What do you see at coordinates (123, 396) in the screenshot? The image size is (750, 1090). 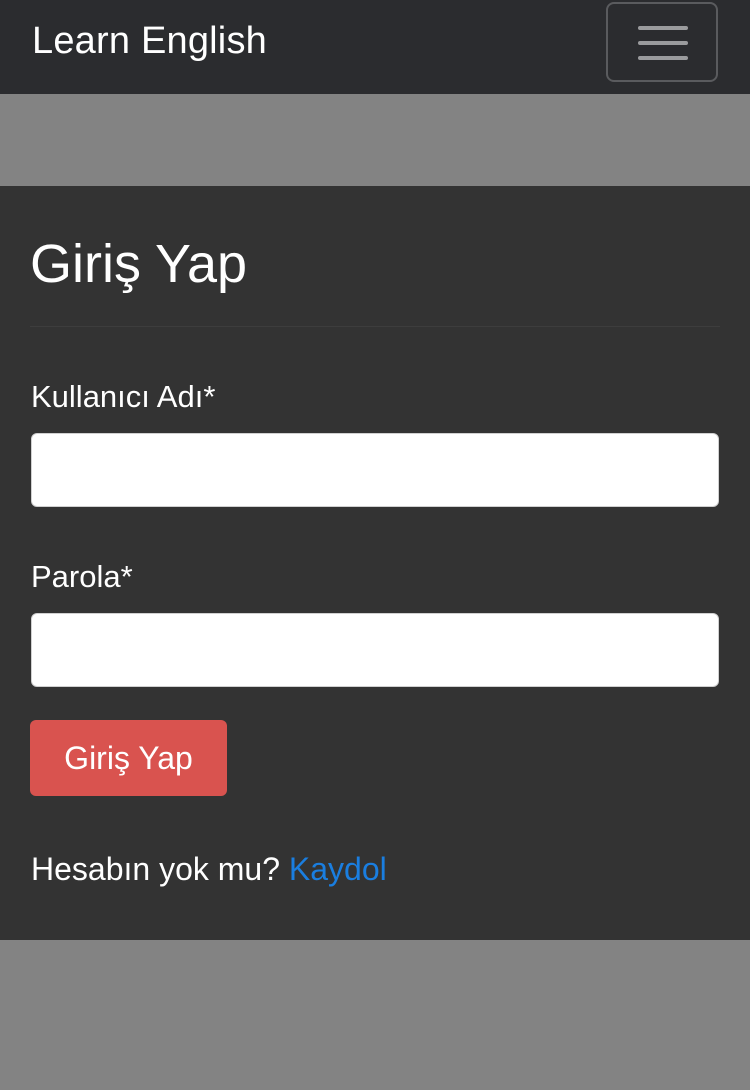 I see `username-label: Kullanıcı Adı*` at bounding box center [123, 396].